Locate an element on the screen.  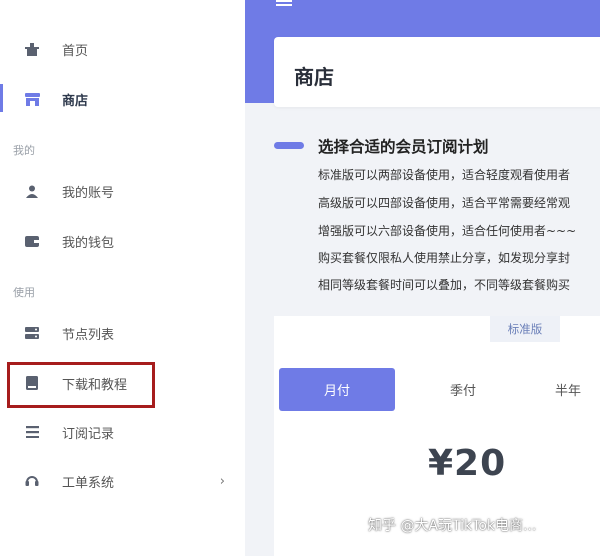
home-icon is located at coordinates (32, 49).